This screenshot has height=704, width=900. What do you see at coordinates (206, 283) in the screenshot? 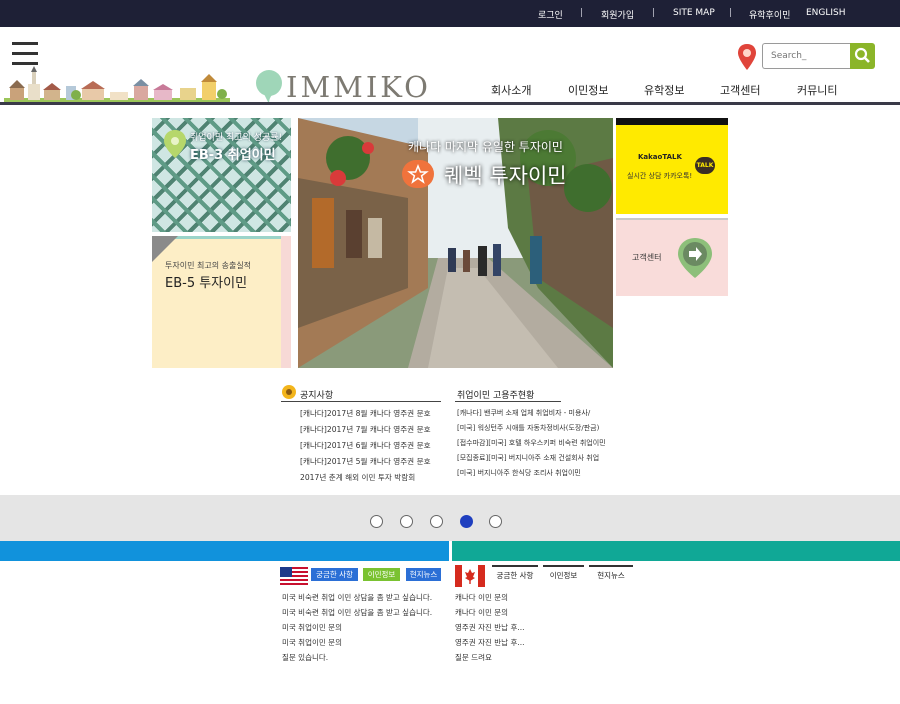
I see `eb5-title: EB-5 투자이민` at bounding box center [206, 283].